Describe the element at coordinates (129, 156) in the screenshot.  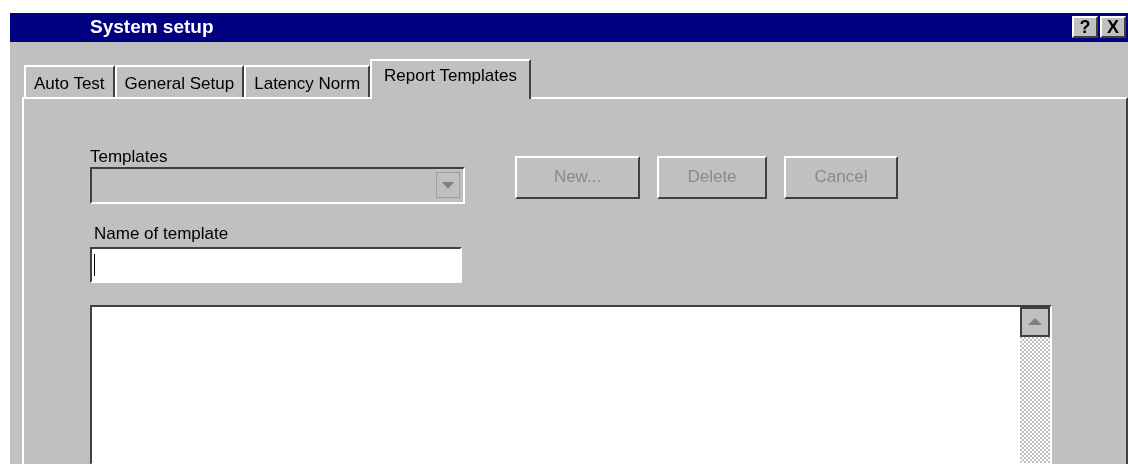
I see `templates-label: Templates` at that location.